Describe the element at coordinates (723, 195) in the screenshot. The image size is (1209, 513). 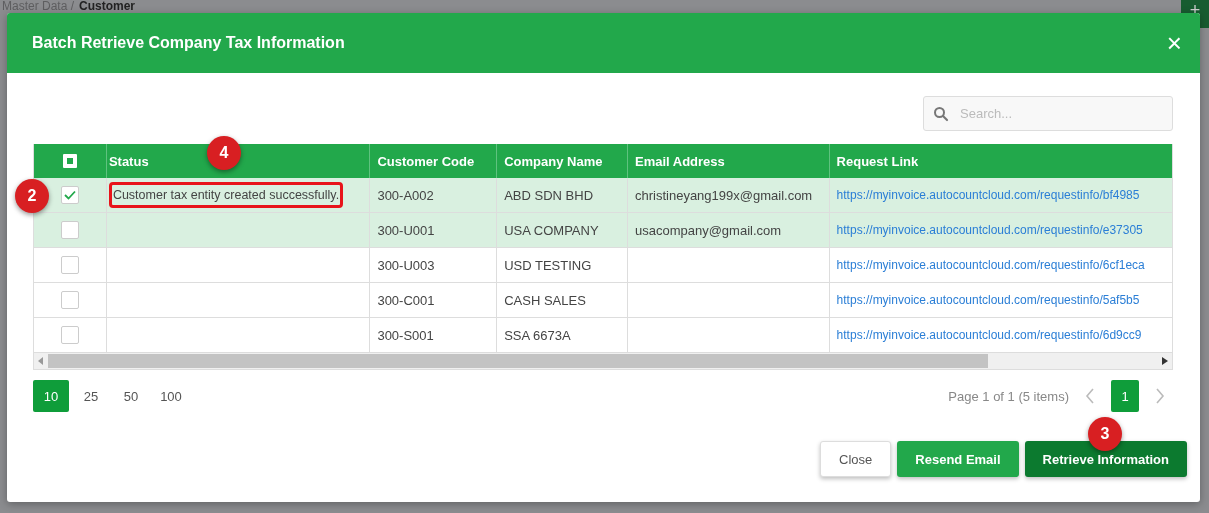
I see `table-cell: christineyang199x@gmail.com` at that location.